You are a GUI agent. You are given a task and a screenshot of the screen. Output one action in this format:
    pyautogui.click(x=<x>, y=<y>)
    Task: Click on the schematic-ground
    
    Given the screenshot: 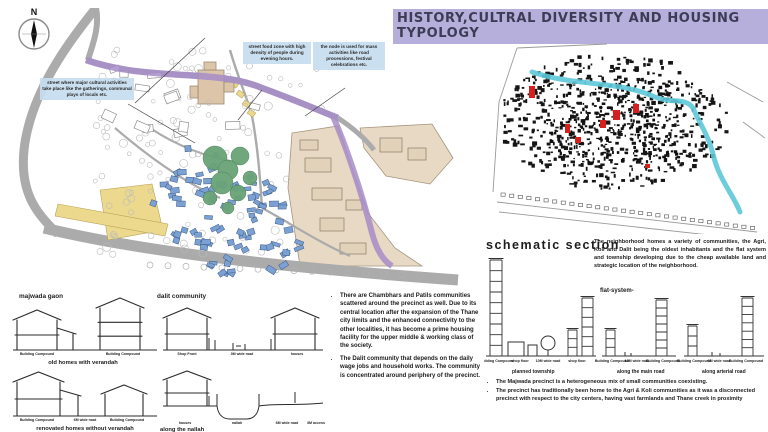 What is the action you would take?
    pyautogui.click(x=625, y=346)
    